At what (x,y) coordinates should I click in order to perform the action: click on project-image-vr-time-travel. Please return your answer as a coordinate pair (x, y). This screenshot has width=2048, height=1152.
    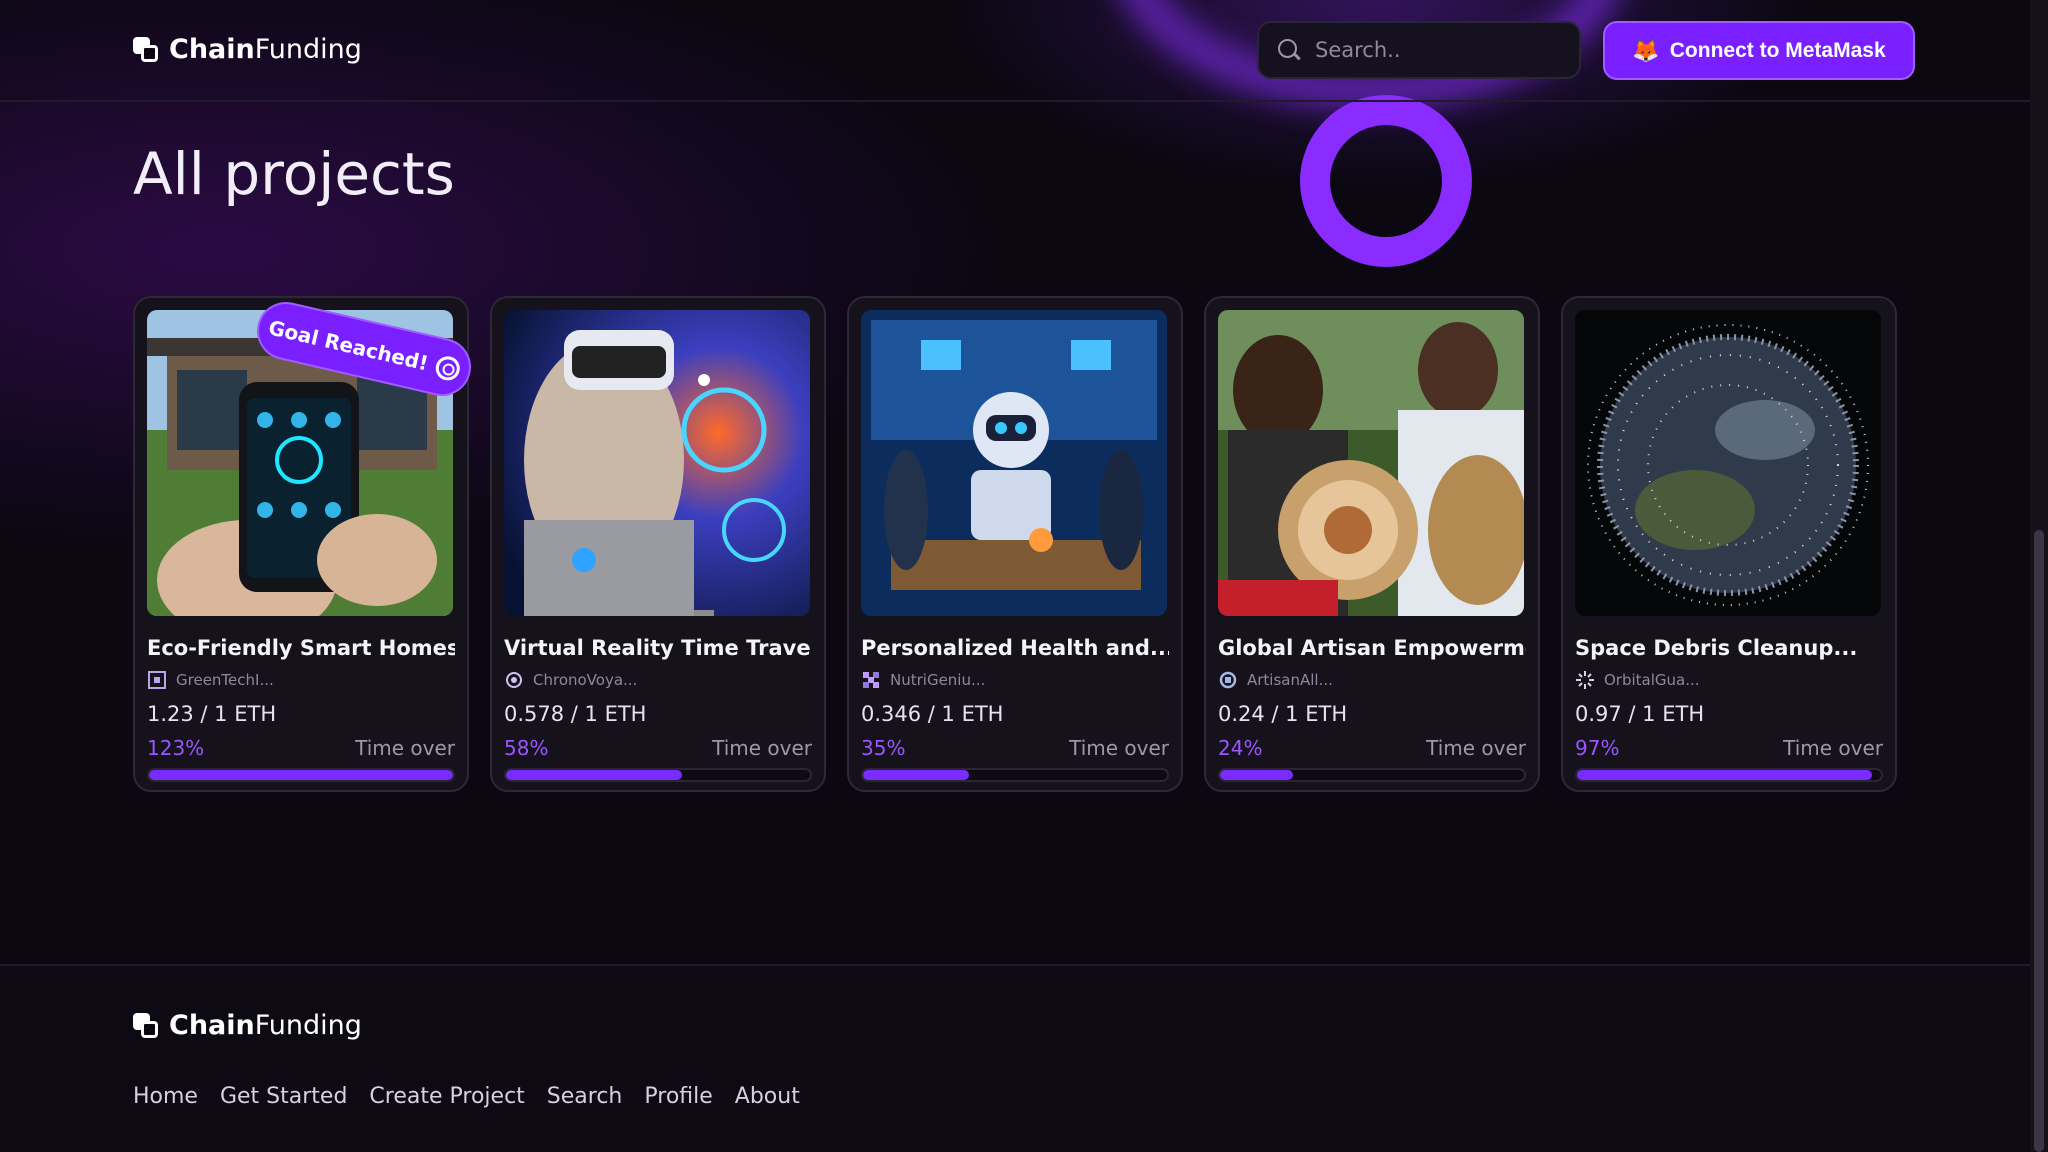
    Looking at the image, I should click on (657, 463).